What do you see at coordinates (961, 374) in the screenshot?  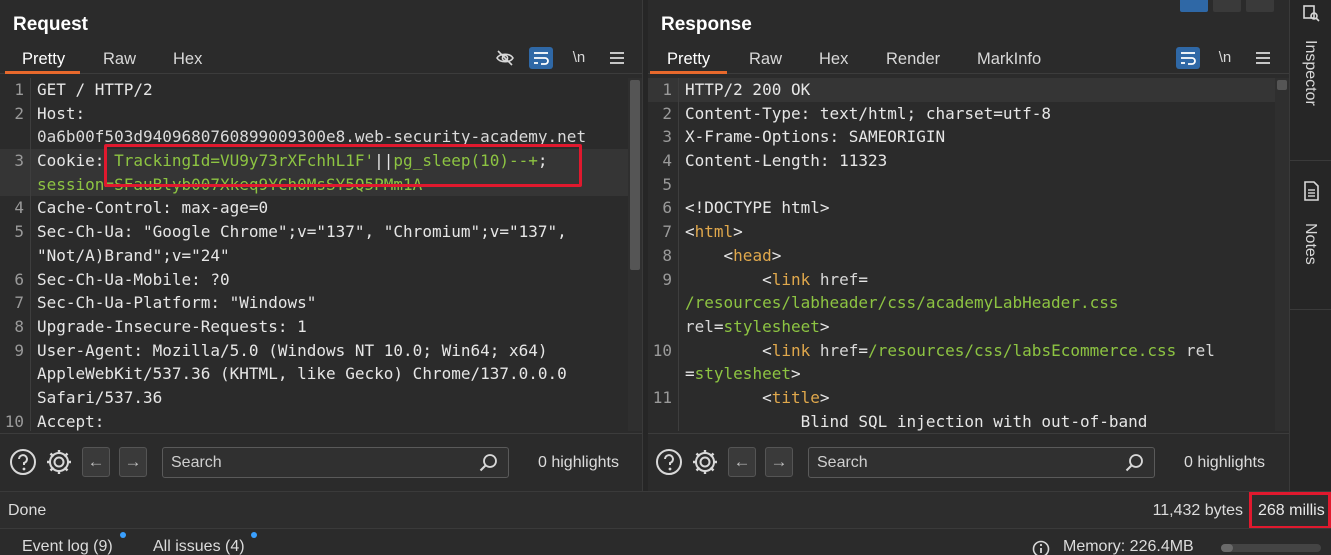 I see `code-line: =stylesheet>` at bounding box center [961, 374].